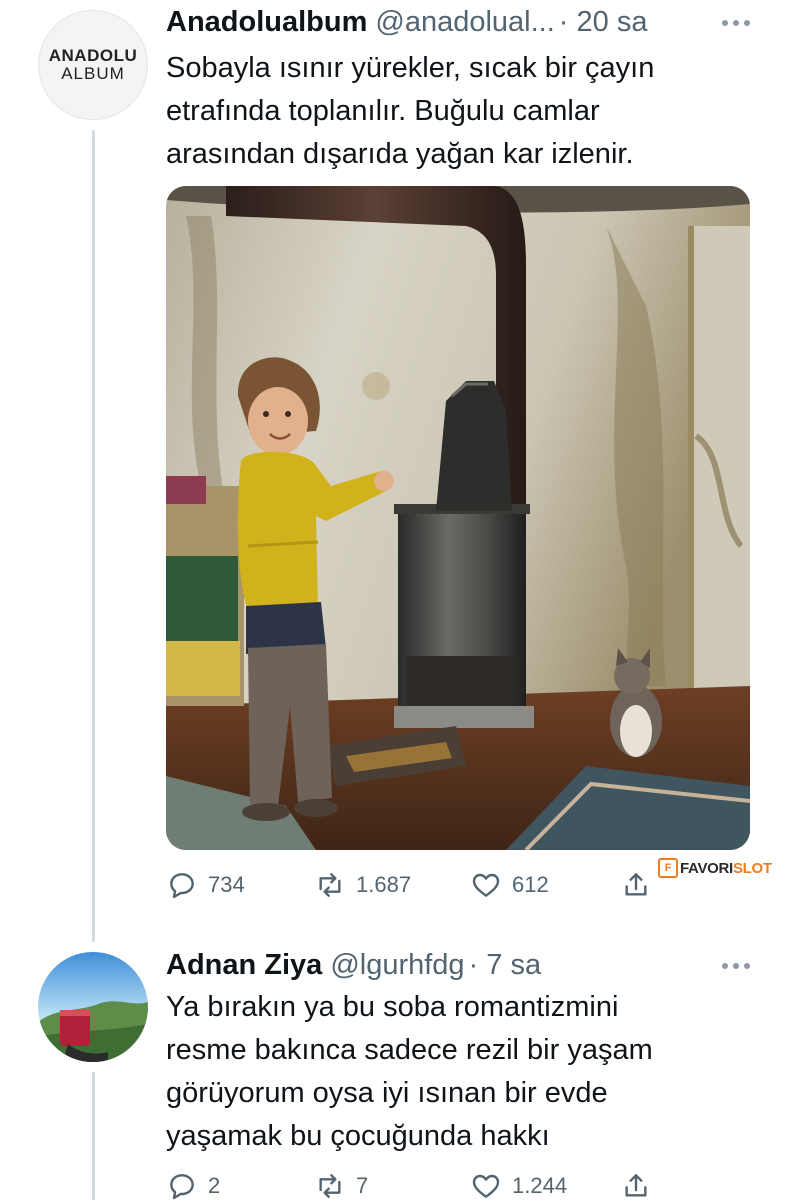 This screenshot has width=790, height=1202. I want to click on like-count: 612, so click(530, 884).